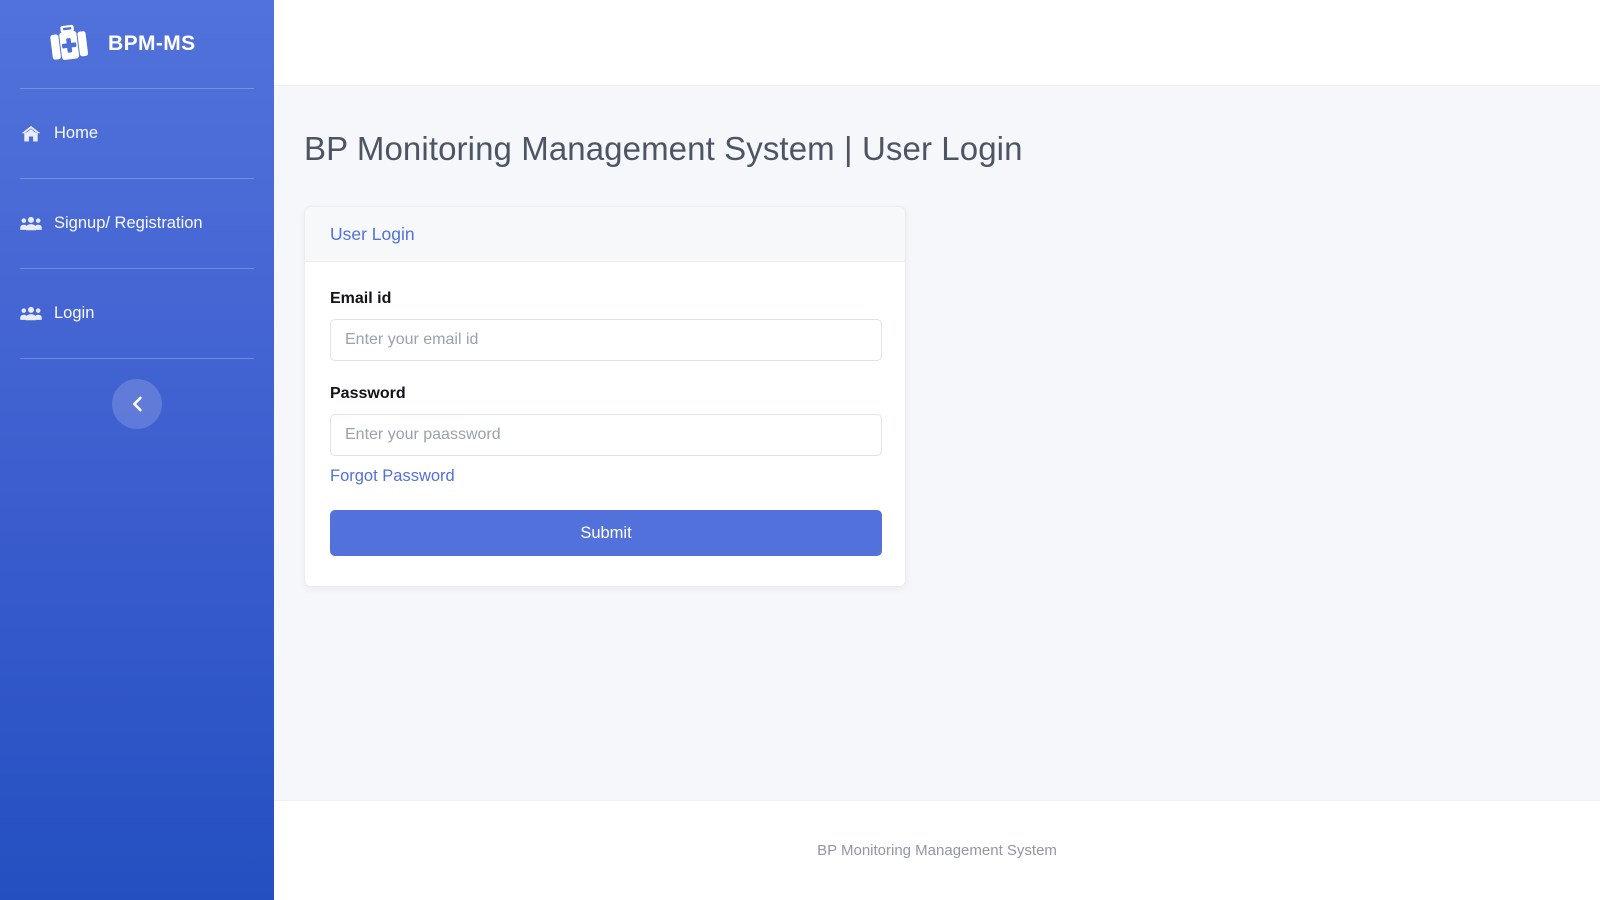 The image size is (1600, 900). What do you see at coordinates (606, 340) in the screenshot?
I see `email-field` at bounding box center [606, 340].